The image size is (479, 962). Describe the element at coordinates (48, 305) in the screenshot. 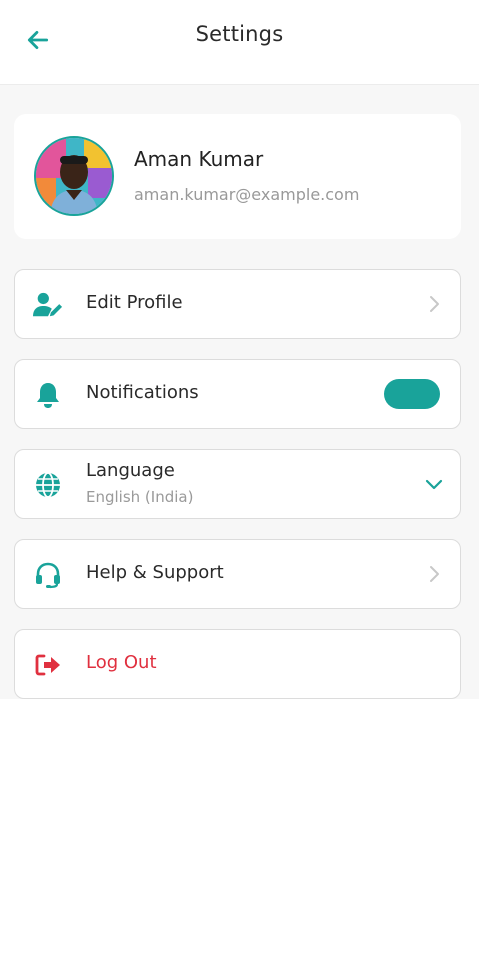

I see `user-edit-icon` at that location.